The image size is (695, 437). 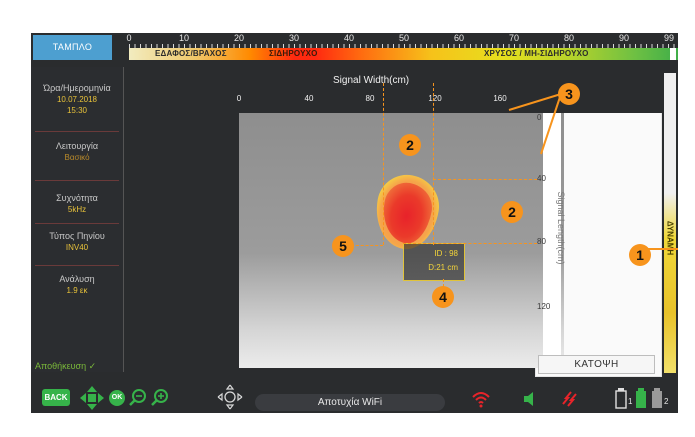 I want to click on callout-1-pointer, so click(x=658, y=249).